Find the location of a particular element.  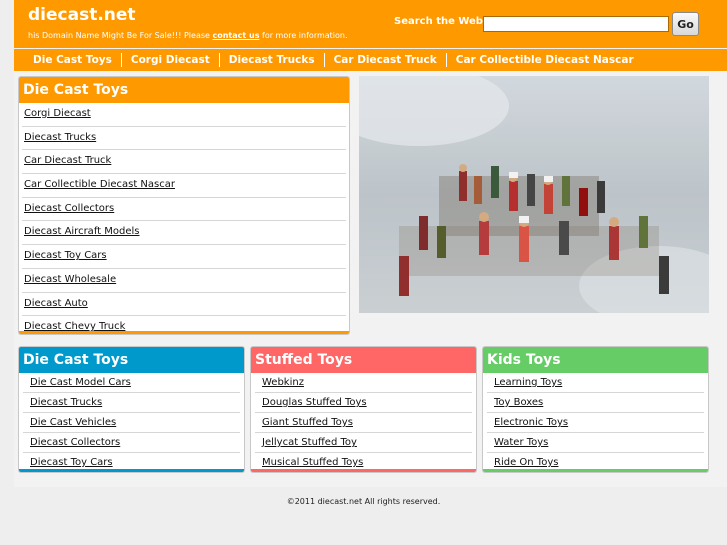

go-button: Go is located at coordinates (685, 24).